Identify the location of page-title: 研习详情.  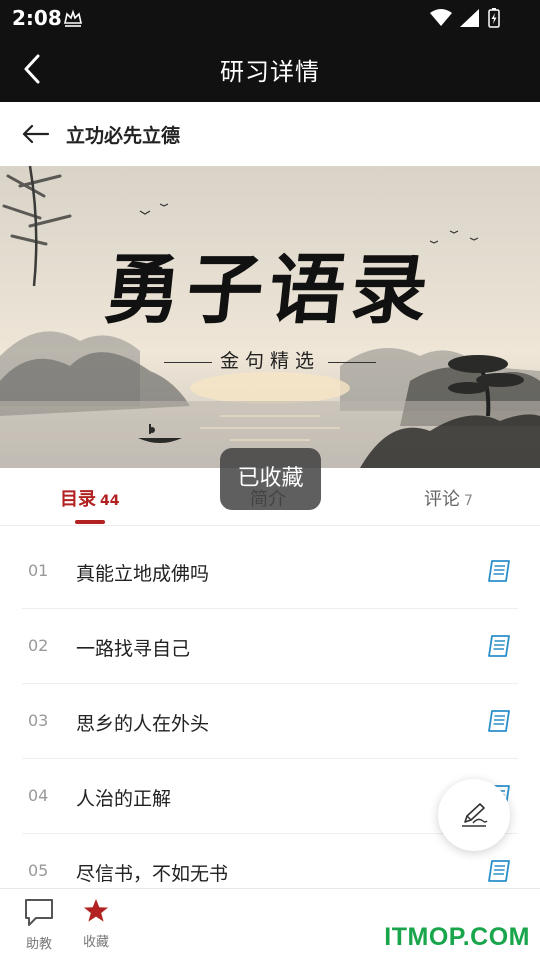
(270, 72).